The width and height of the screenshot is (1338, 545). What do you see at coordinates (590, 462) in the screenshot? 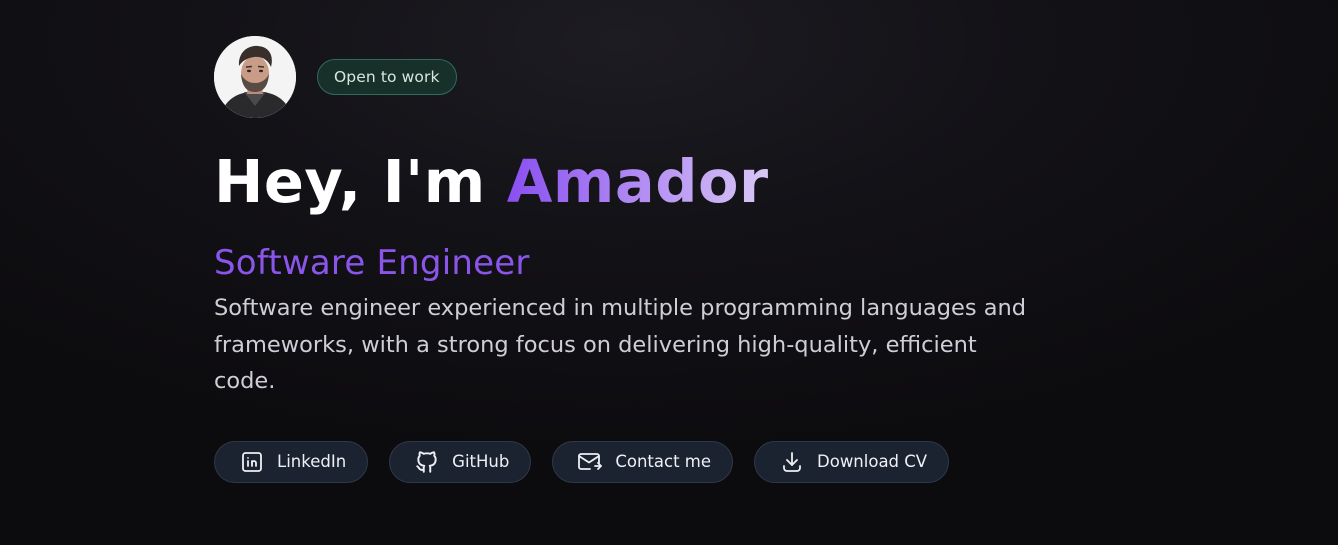
I see `mail-icon` at bounding box center [590, 462].